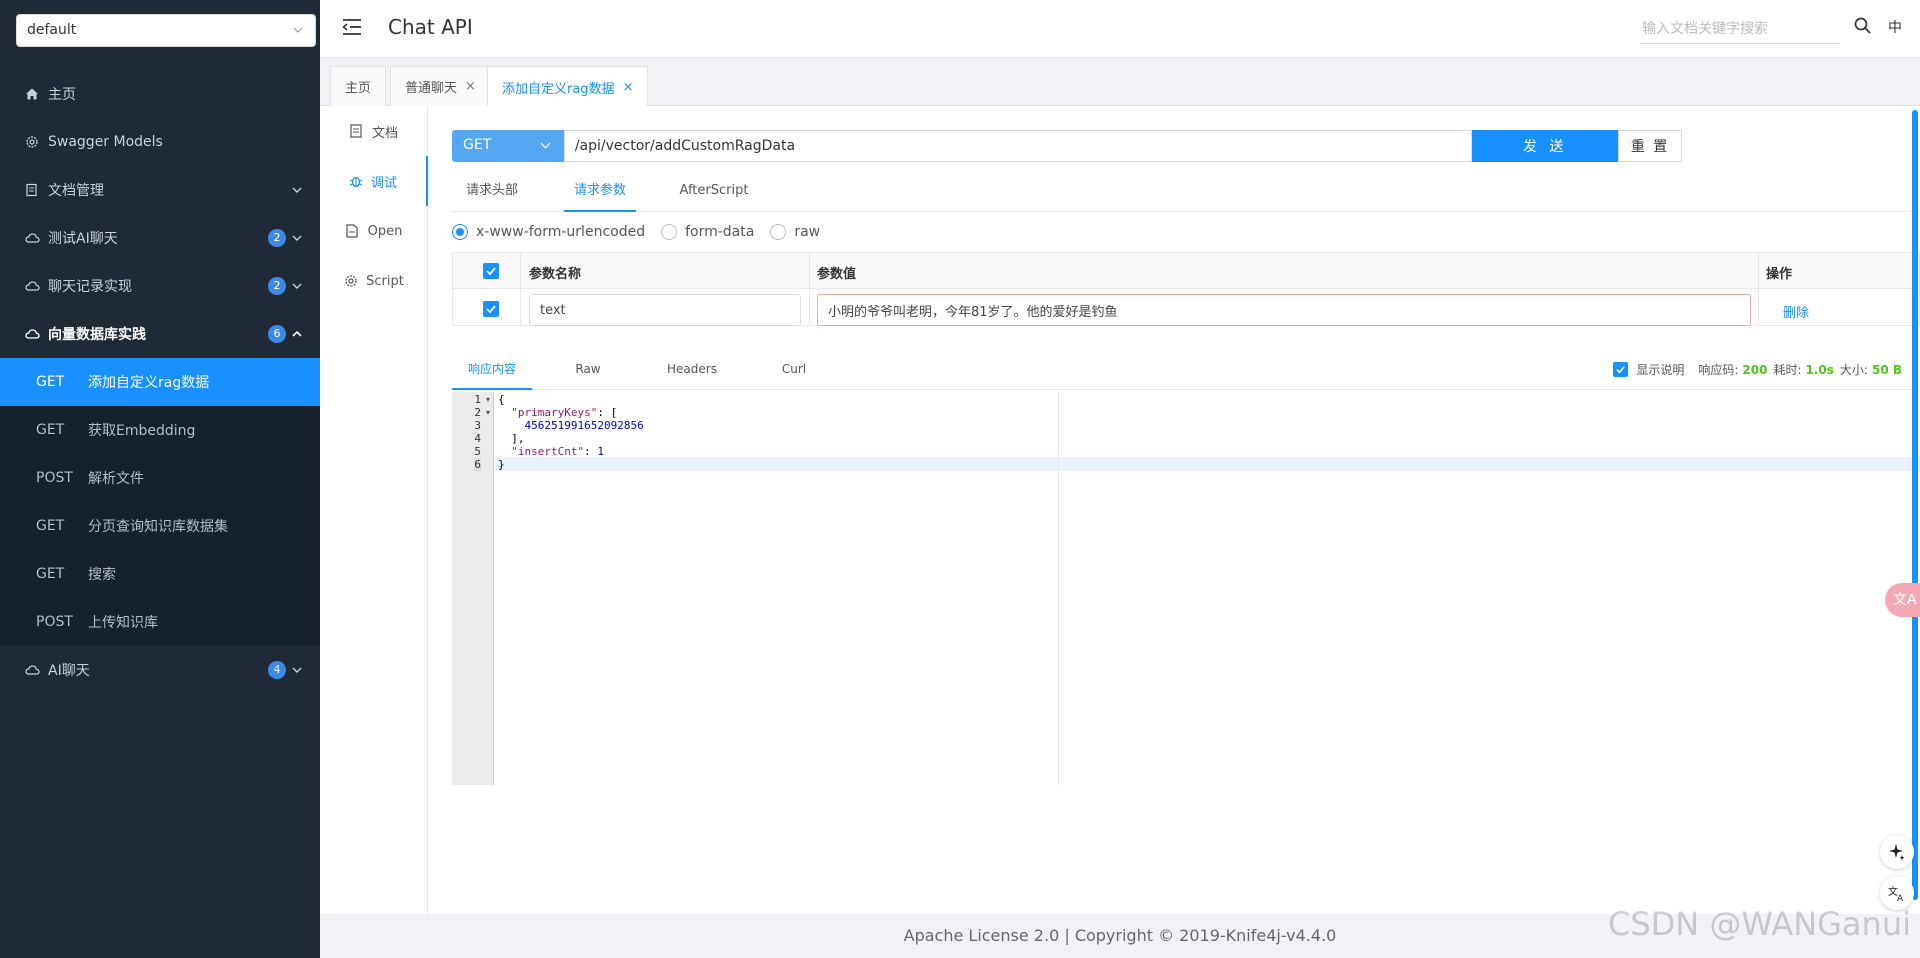 This screenshot has width=1920, height=958. Describe the element at coordinates (1545, 146) in the screenshot. I see `send-button: 发 送` at that location.